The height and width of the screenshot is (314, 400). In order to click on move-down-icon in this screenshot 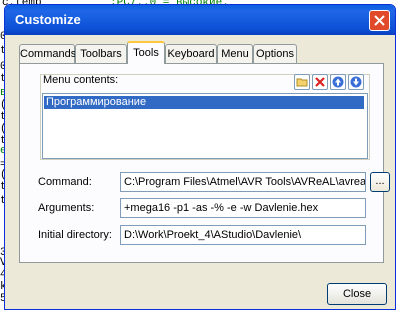, I will do `click(356, 82)`.